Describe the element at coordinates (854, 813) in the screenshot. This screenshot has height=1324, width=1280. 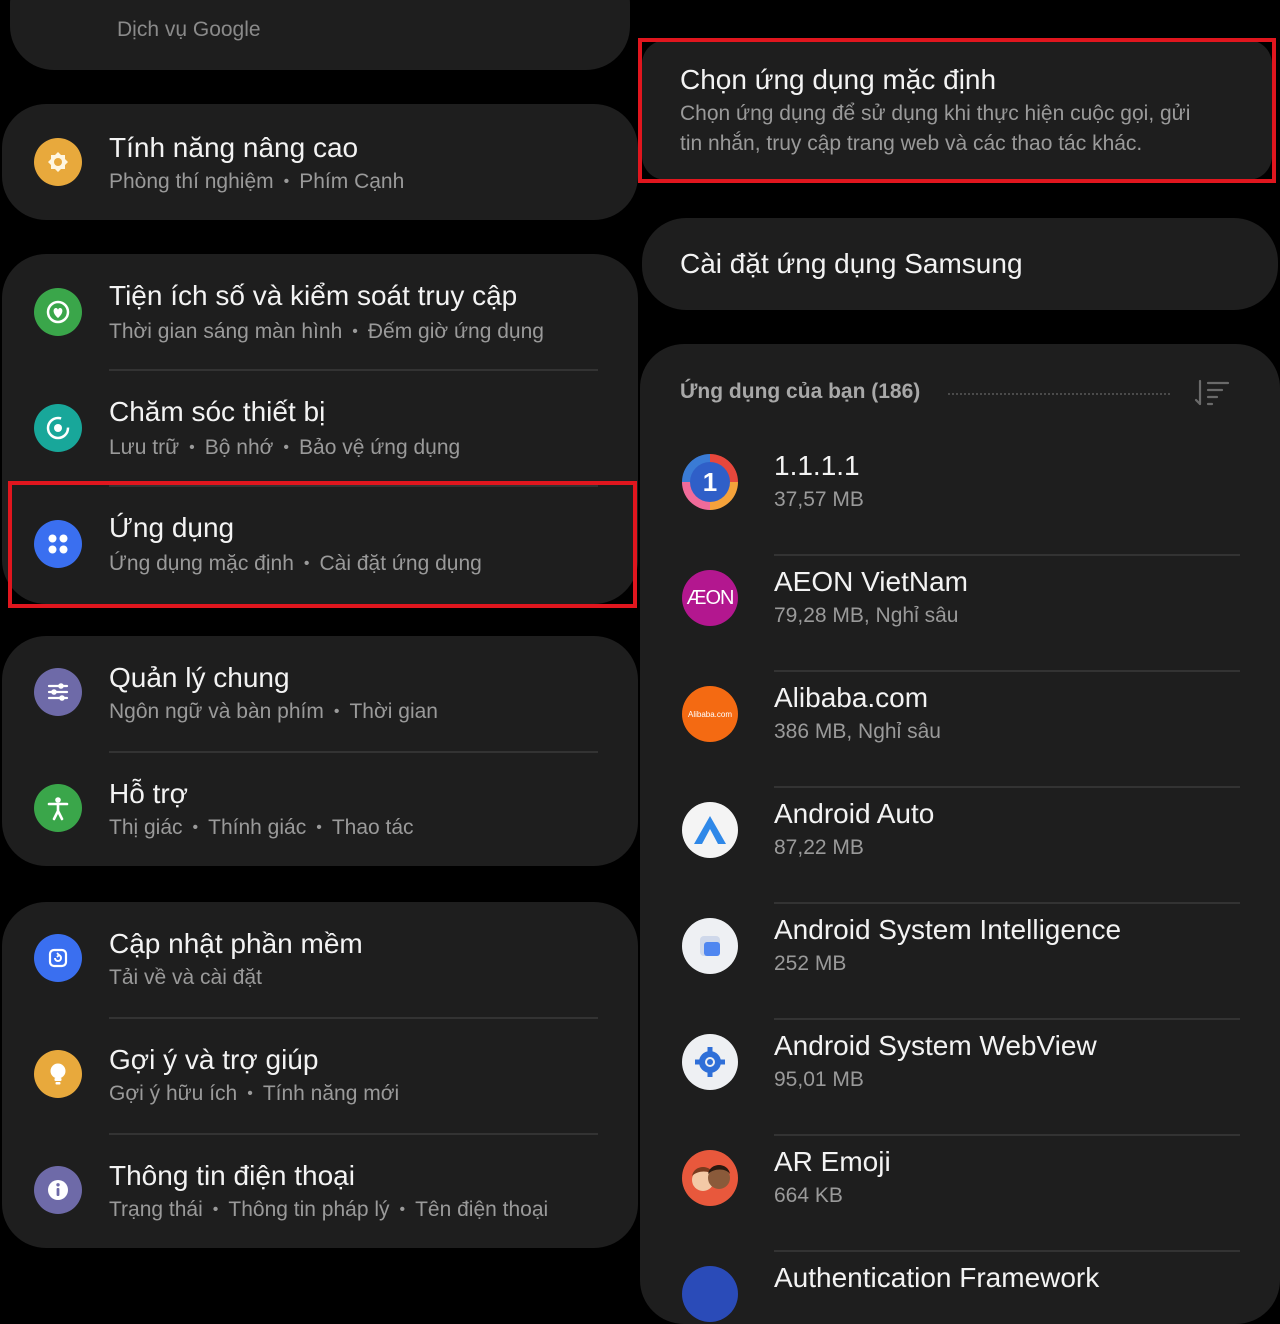
I see `app-name: Android Auto` at that location.